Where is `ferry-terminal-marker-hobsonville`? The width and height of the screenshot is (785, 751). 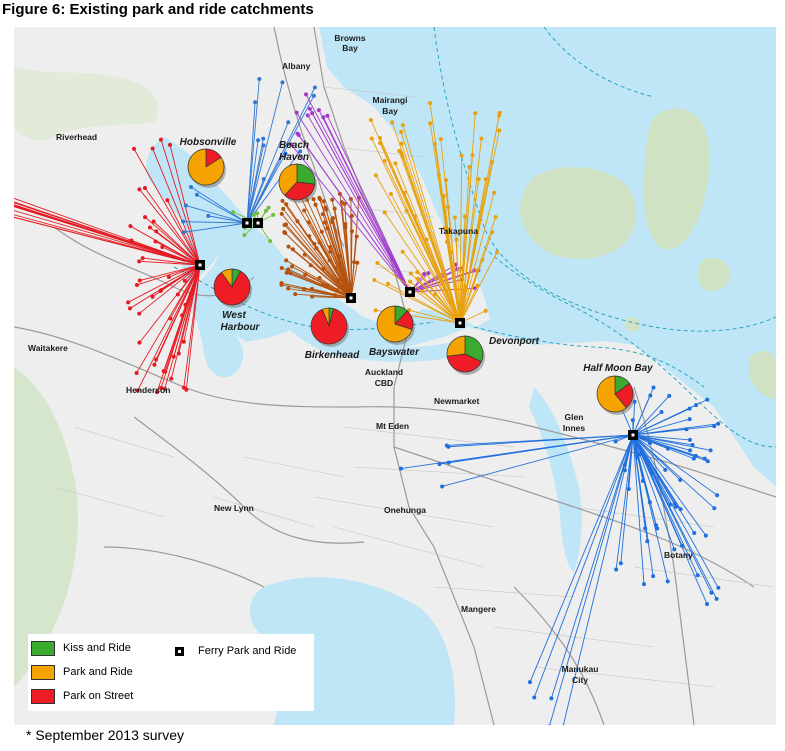
ferry-terminal-marker-hobsonville is located at coordinates (247, 223).